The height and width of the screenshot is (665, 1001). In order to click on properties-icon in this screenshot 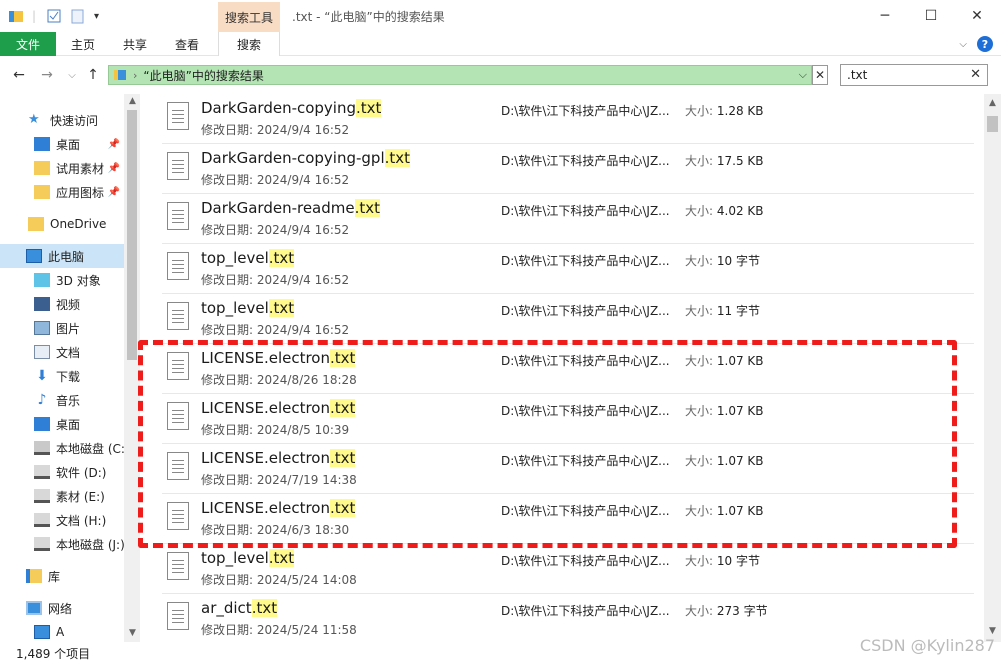, I will do `click(54, 16)`.